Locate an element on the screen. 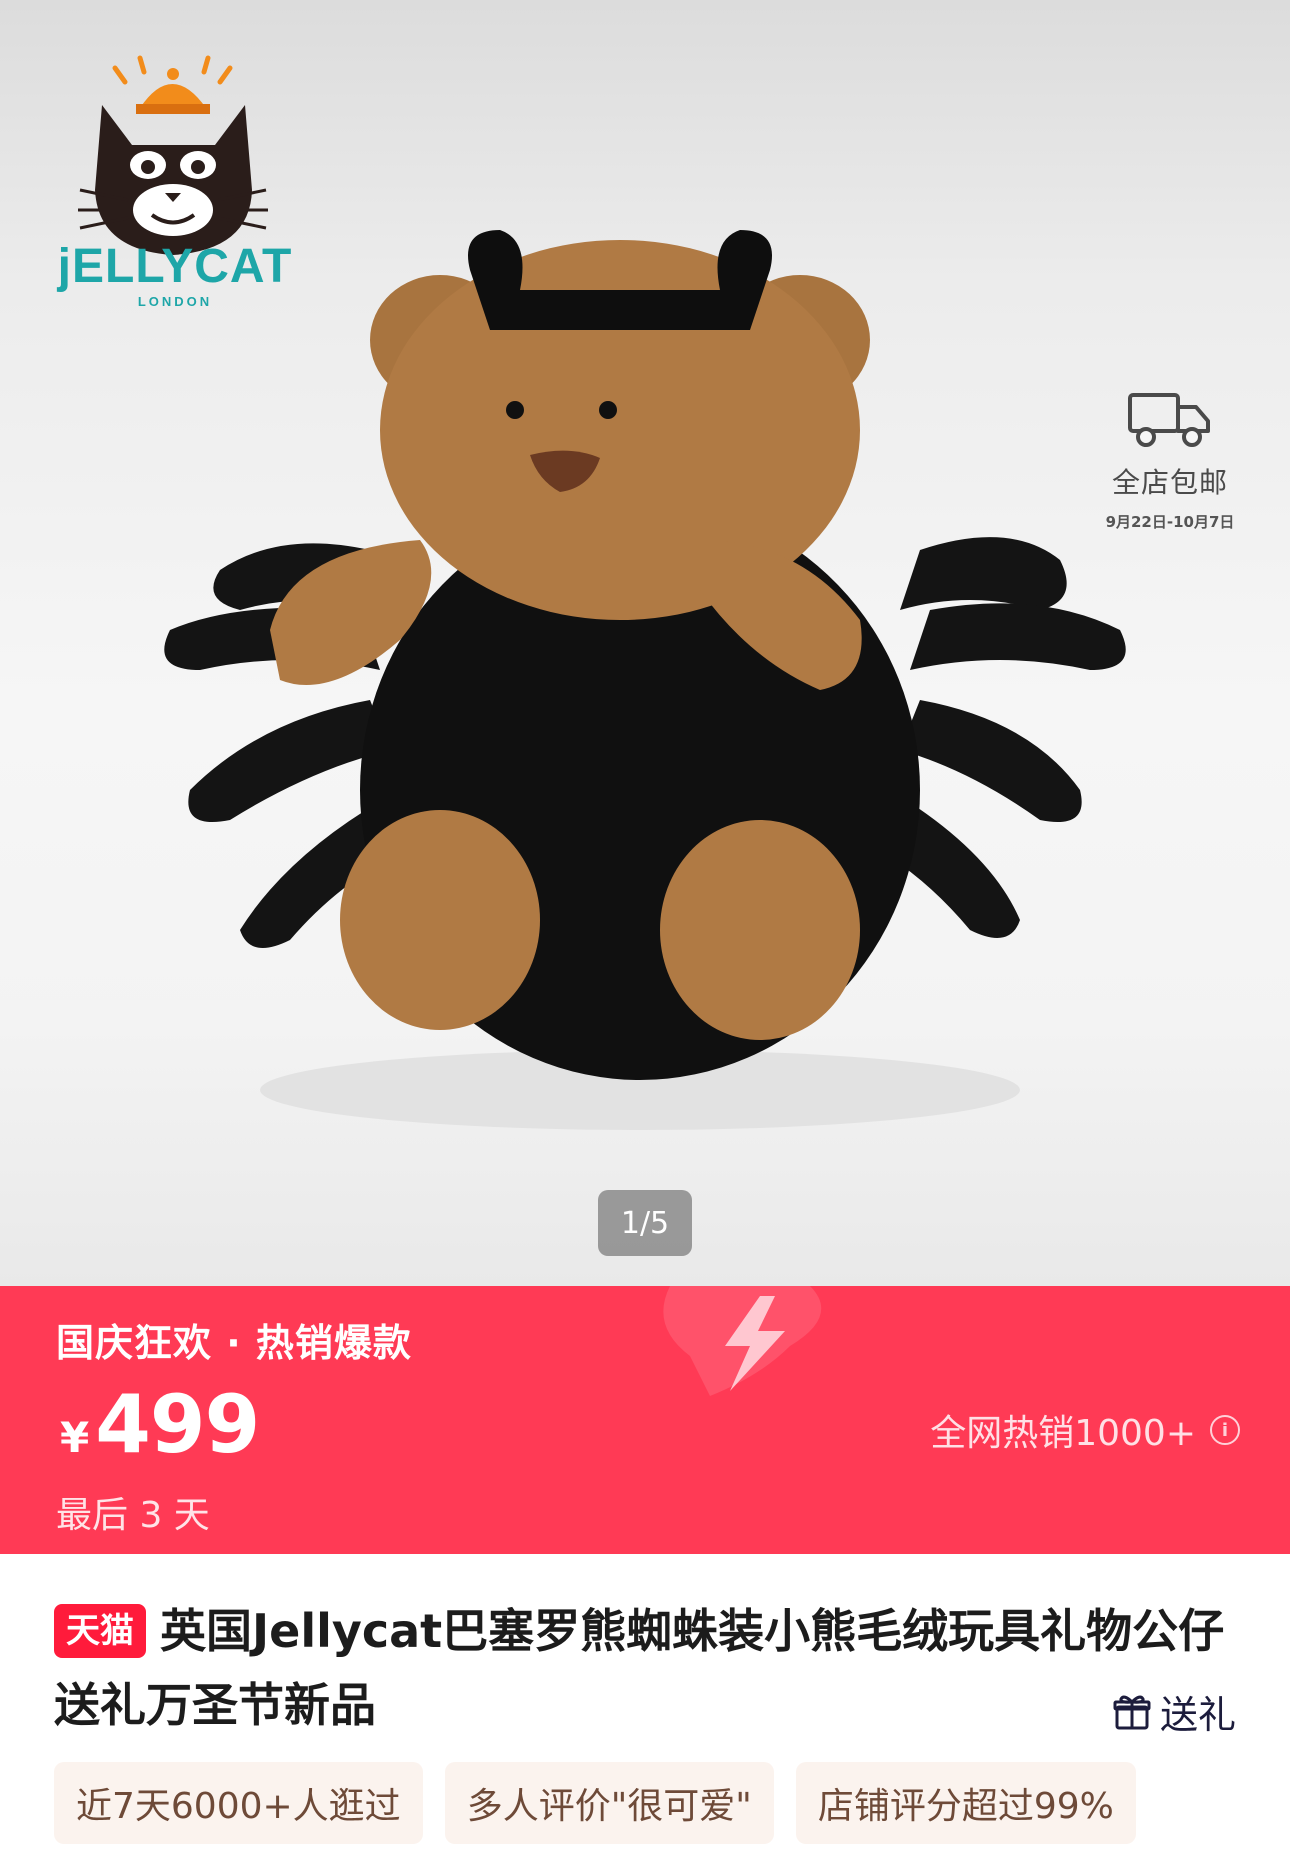 This screenshot has height=1866, width=1290. product-title: 天猫 英国Jellycat巴塞罗熊蜘蛛装小熊毛绒玩具礼物公仔送礼万圣节新品 is located at coordinates (644, 1668).